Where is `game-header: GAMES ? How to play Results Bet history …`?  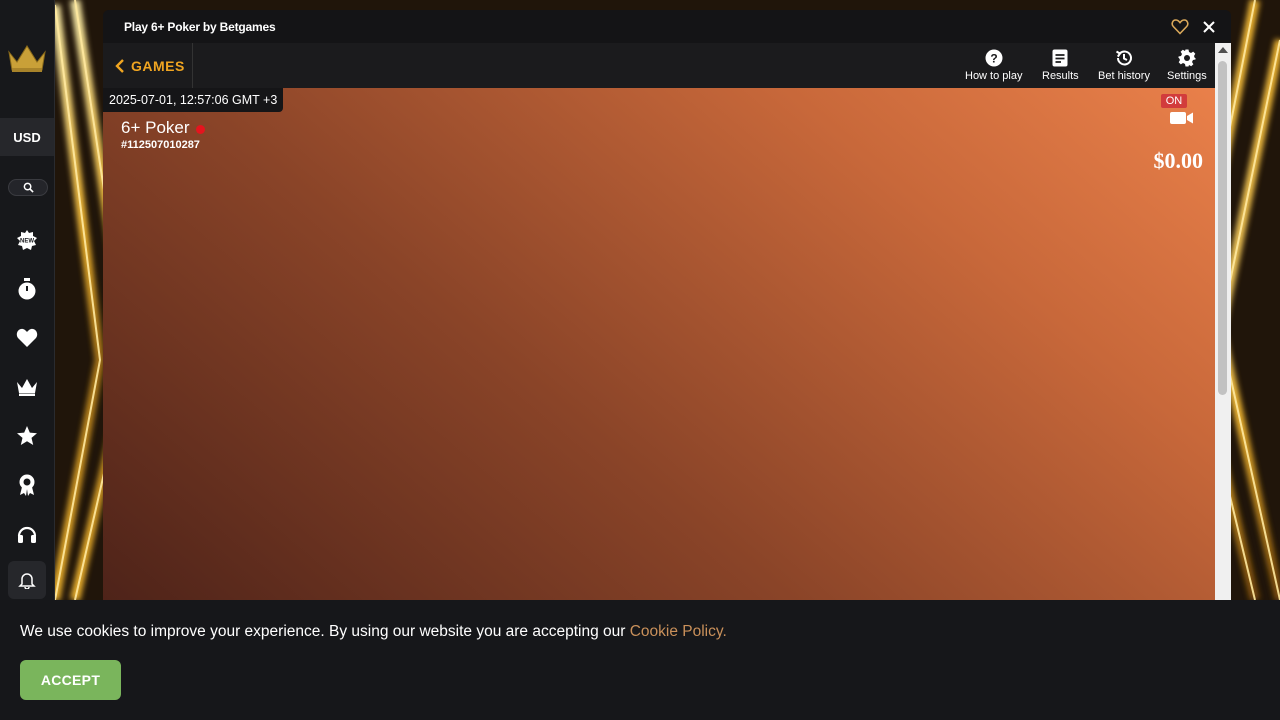 game-header: GAMES ? How to play Results Bet history … is located at coordinates (659, 65).